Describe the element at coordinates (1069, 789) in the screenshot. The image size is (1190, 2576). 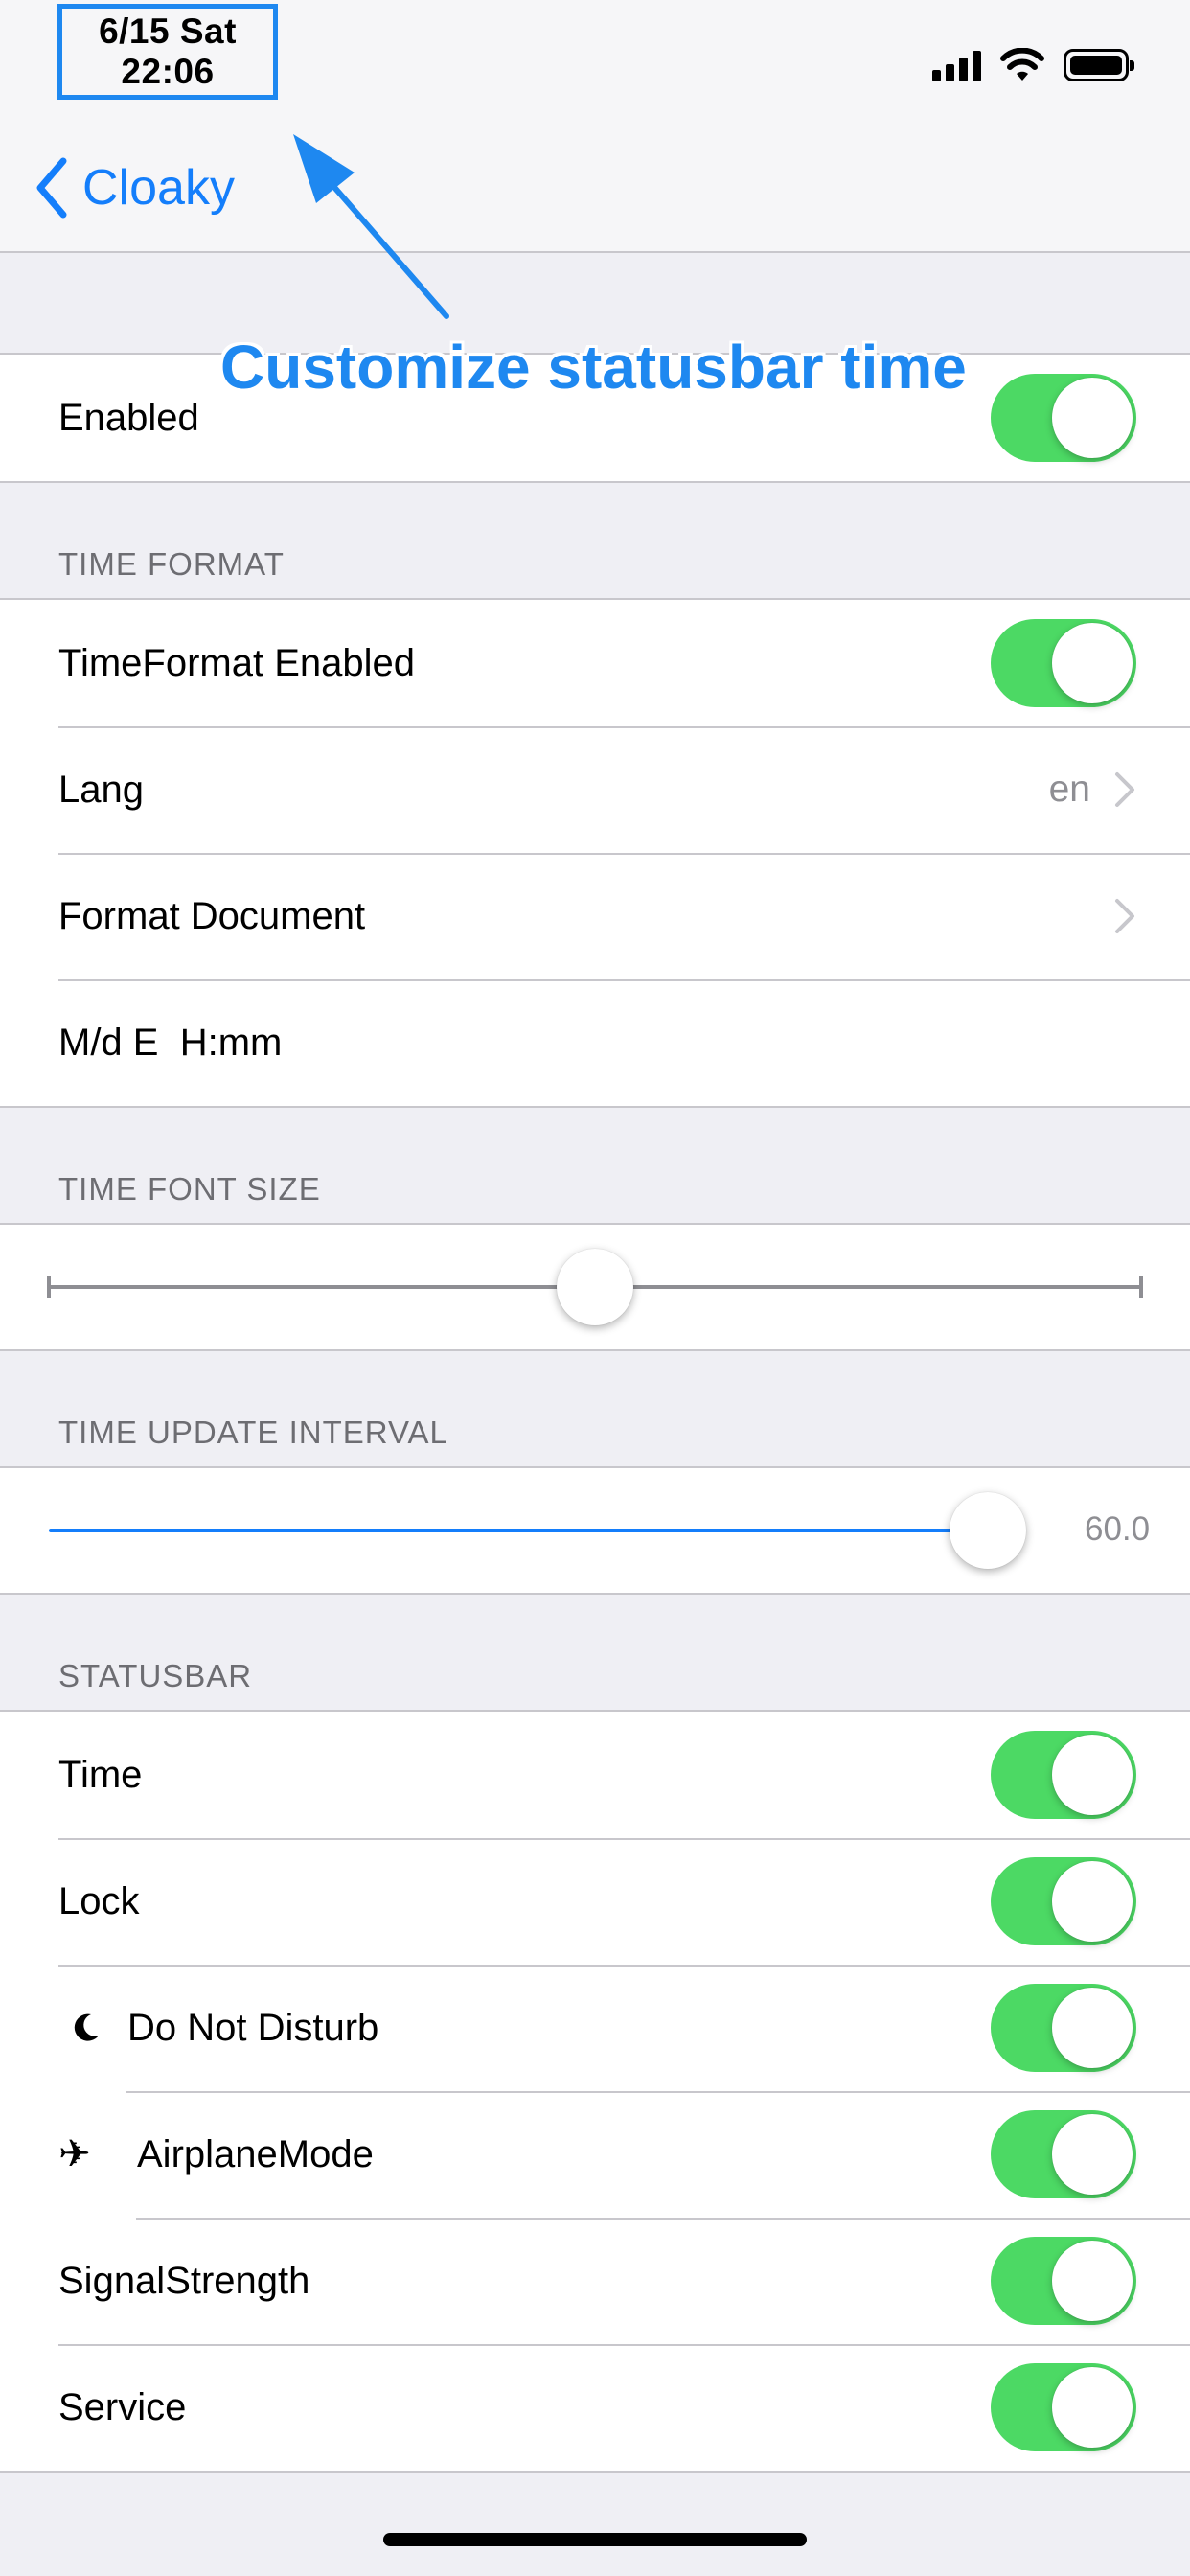
I see `lang-value: en` at that location.